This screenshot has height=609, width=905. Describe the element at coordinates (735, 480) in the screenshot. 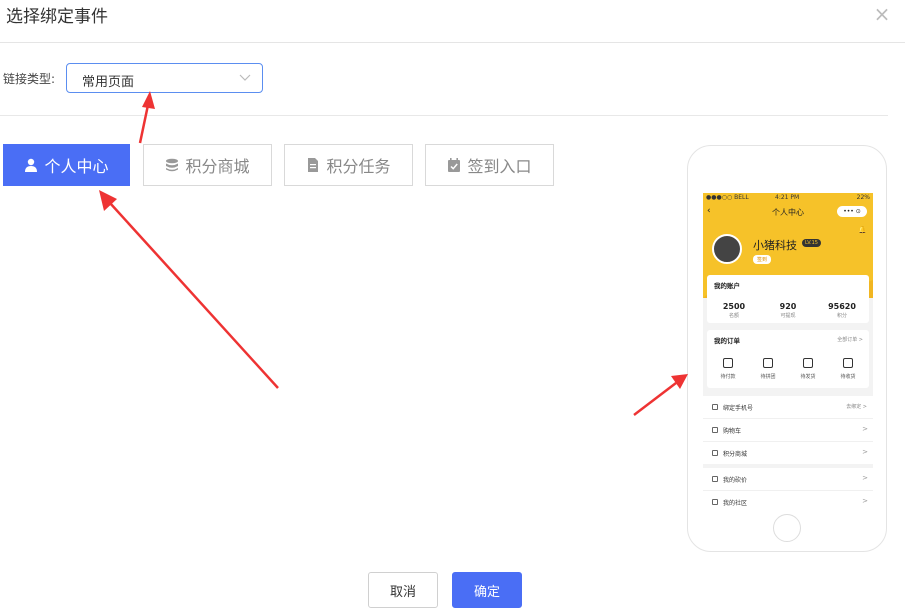

I see `menu-item-label: 我的砍价` at that location.